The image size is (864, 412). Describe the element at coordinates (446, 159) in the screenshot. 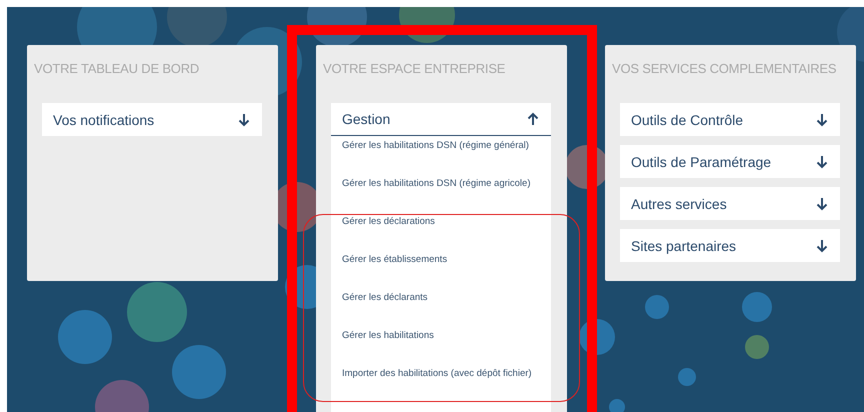

I see `submenu-link: Gérer les habilitations DSN (régime général)` at that location.